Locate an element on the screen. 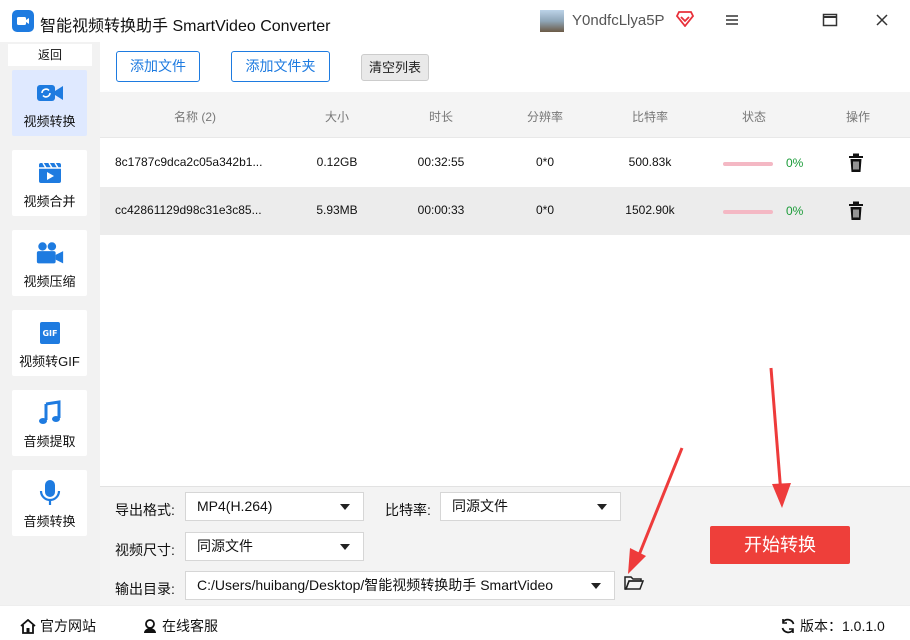 This screenshot has width=910, height=640. sidebar-item-label: 视频合并 is located at coordinates (49, 201).